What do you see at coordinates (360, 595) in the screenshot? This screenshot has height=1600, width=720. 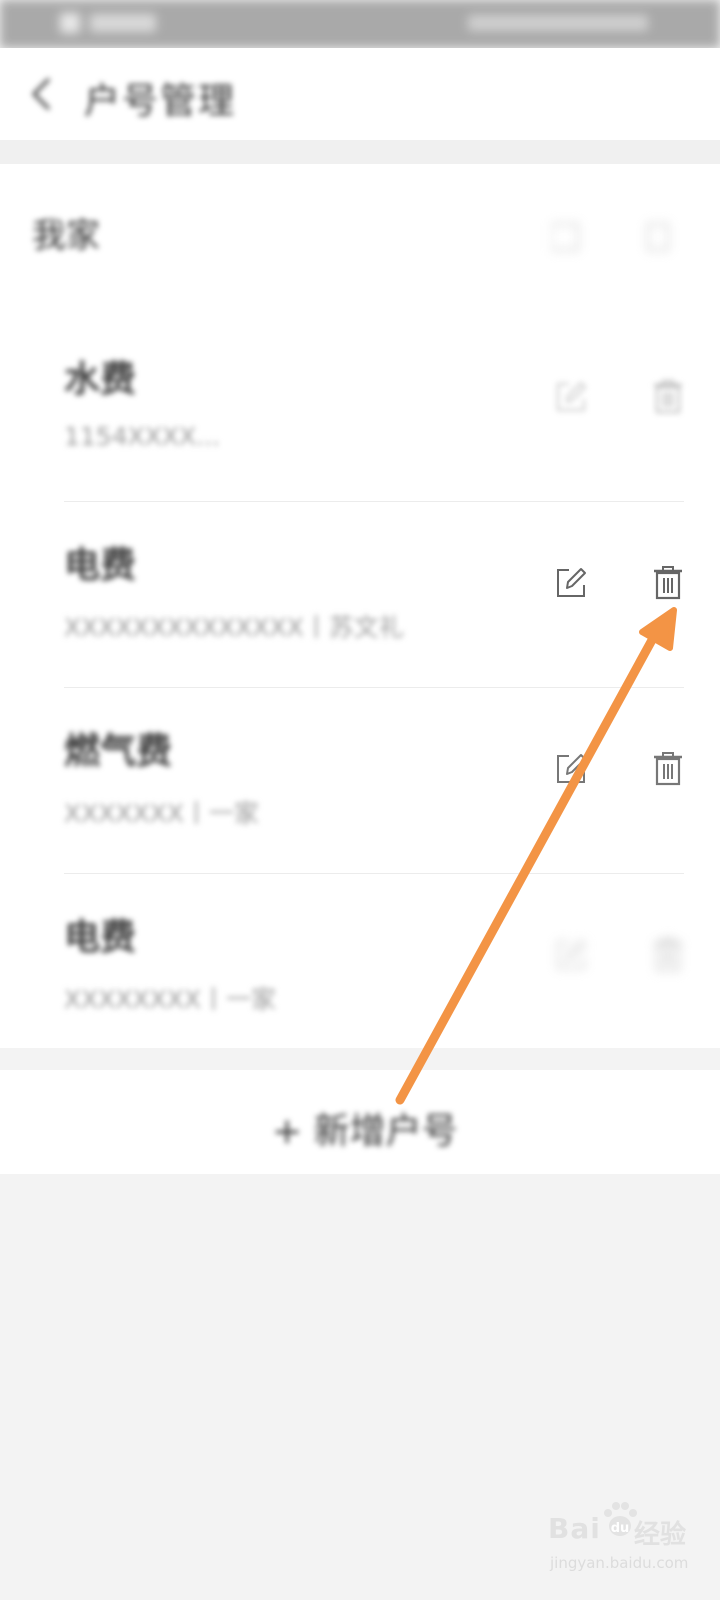 I see `list-item: 电费 XXXXXXXXXXXXXX丨苏文礼` at bounding box center [360, 595].